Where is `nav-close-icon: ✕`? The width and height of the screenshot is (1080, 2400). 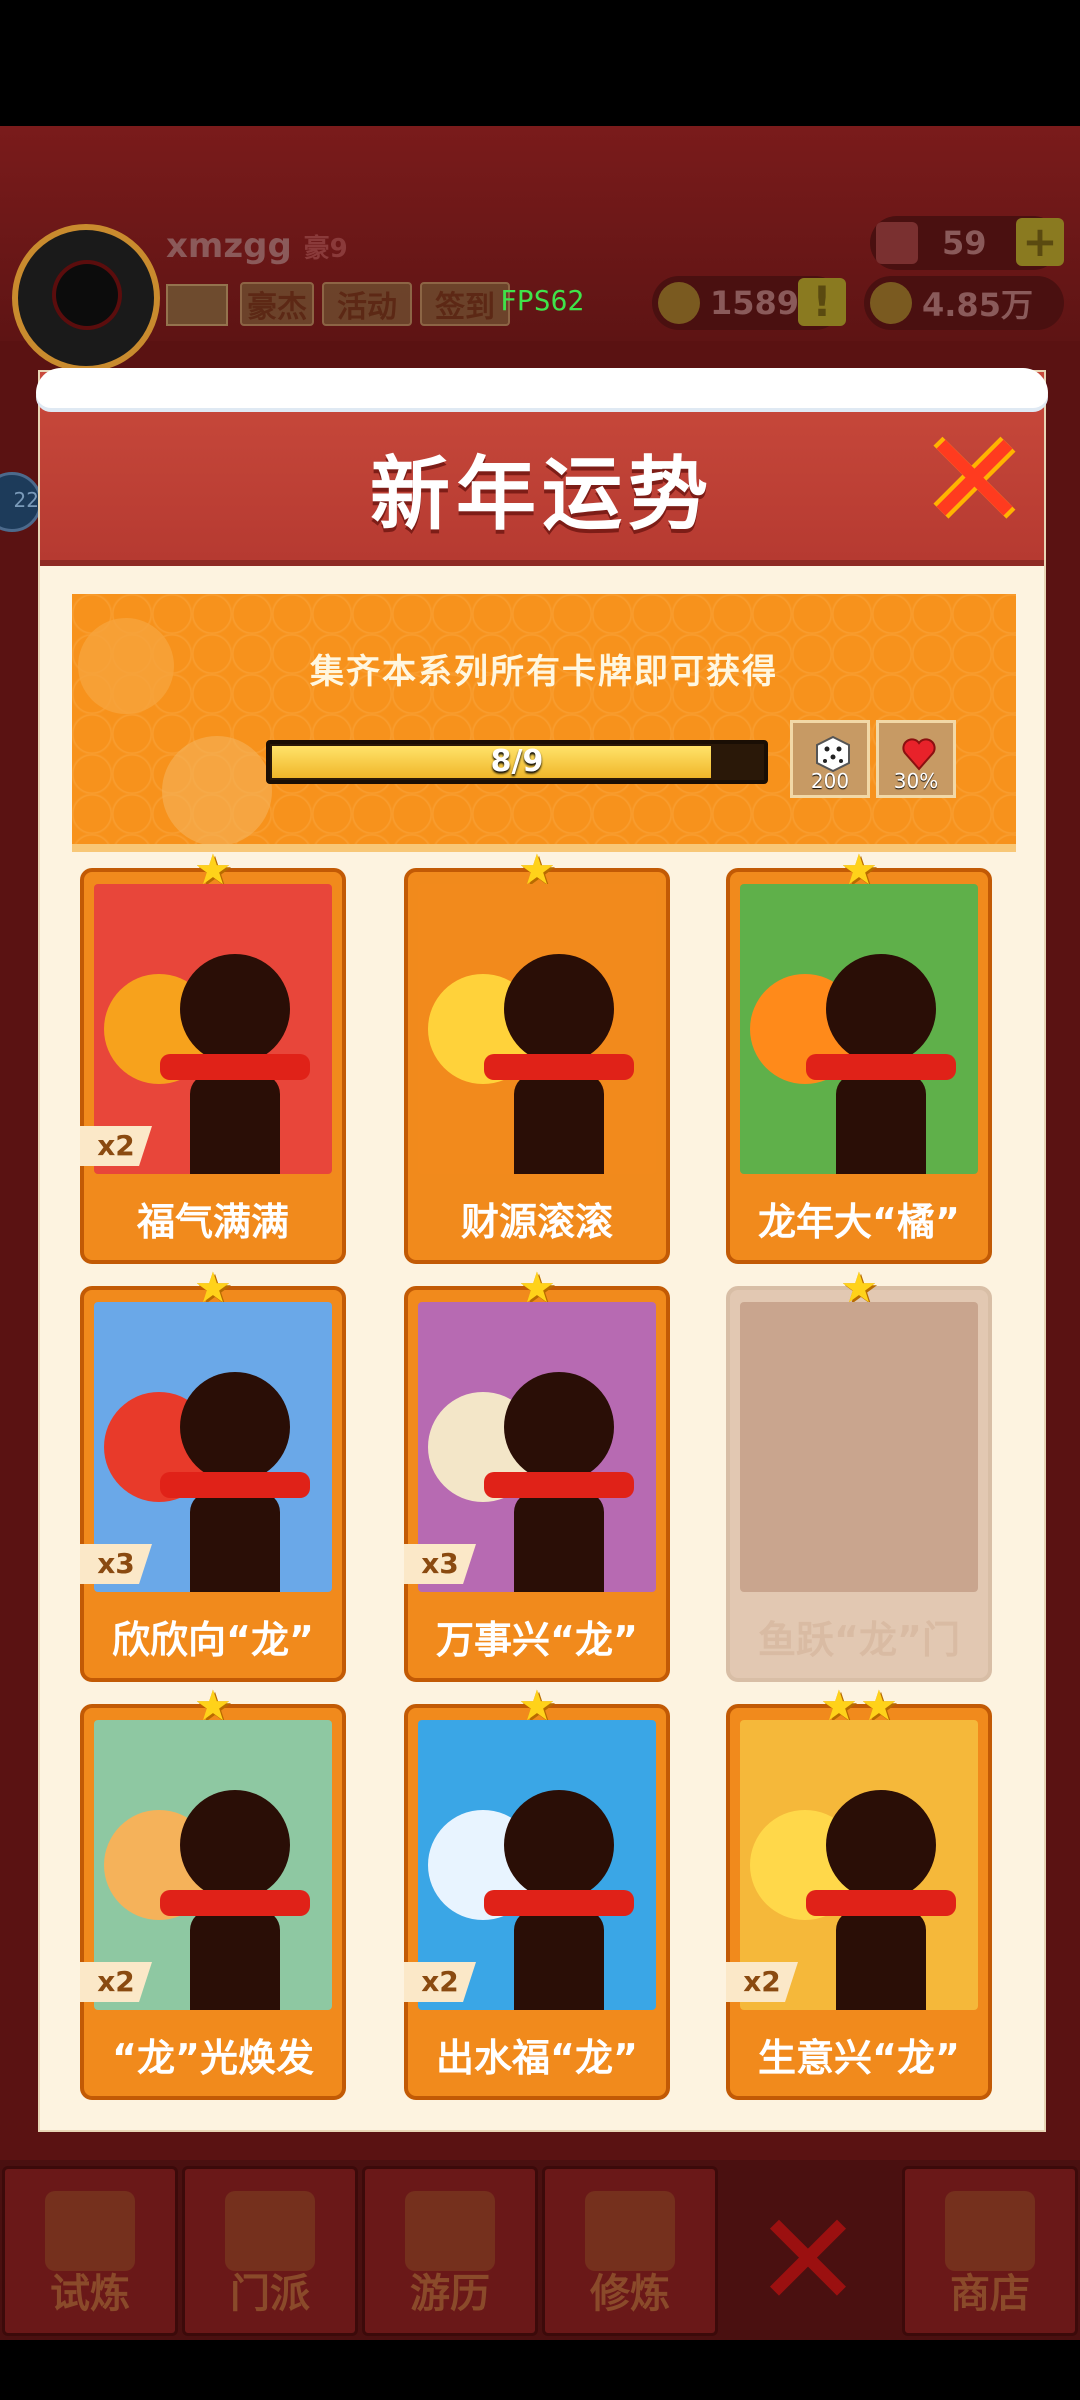 nav-close-icon: ✕ is located at coordinates (808, 2260).